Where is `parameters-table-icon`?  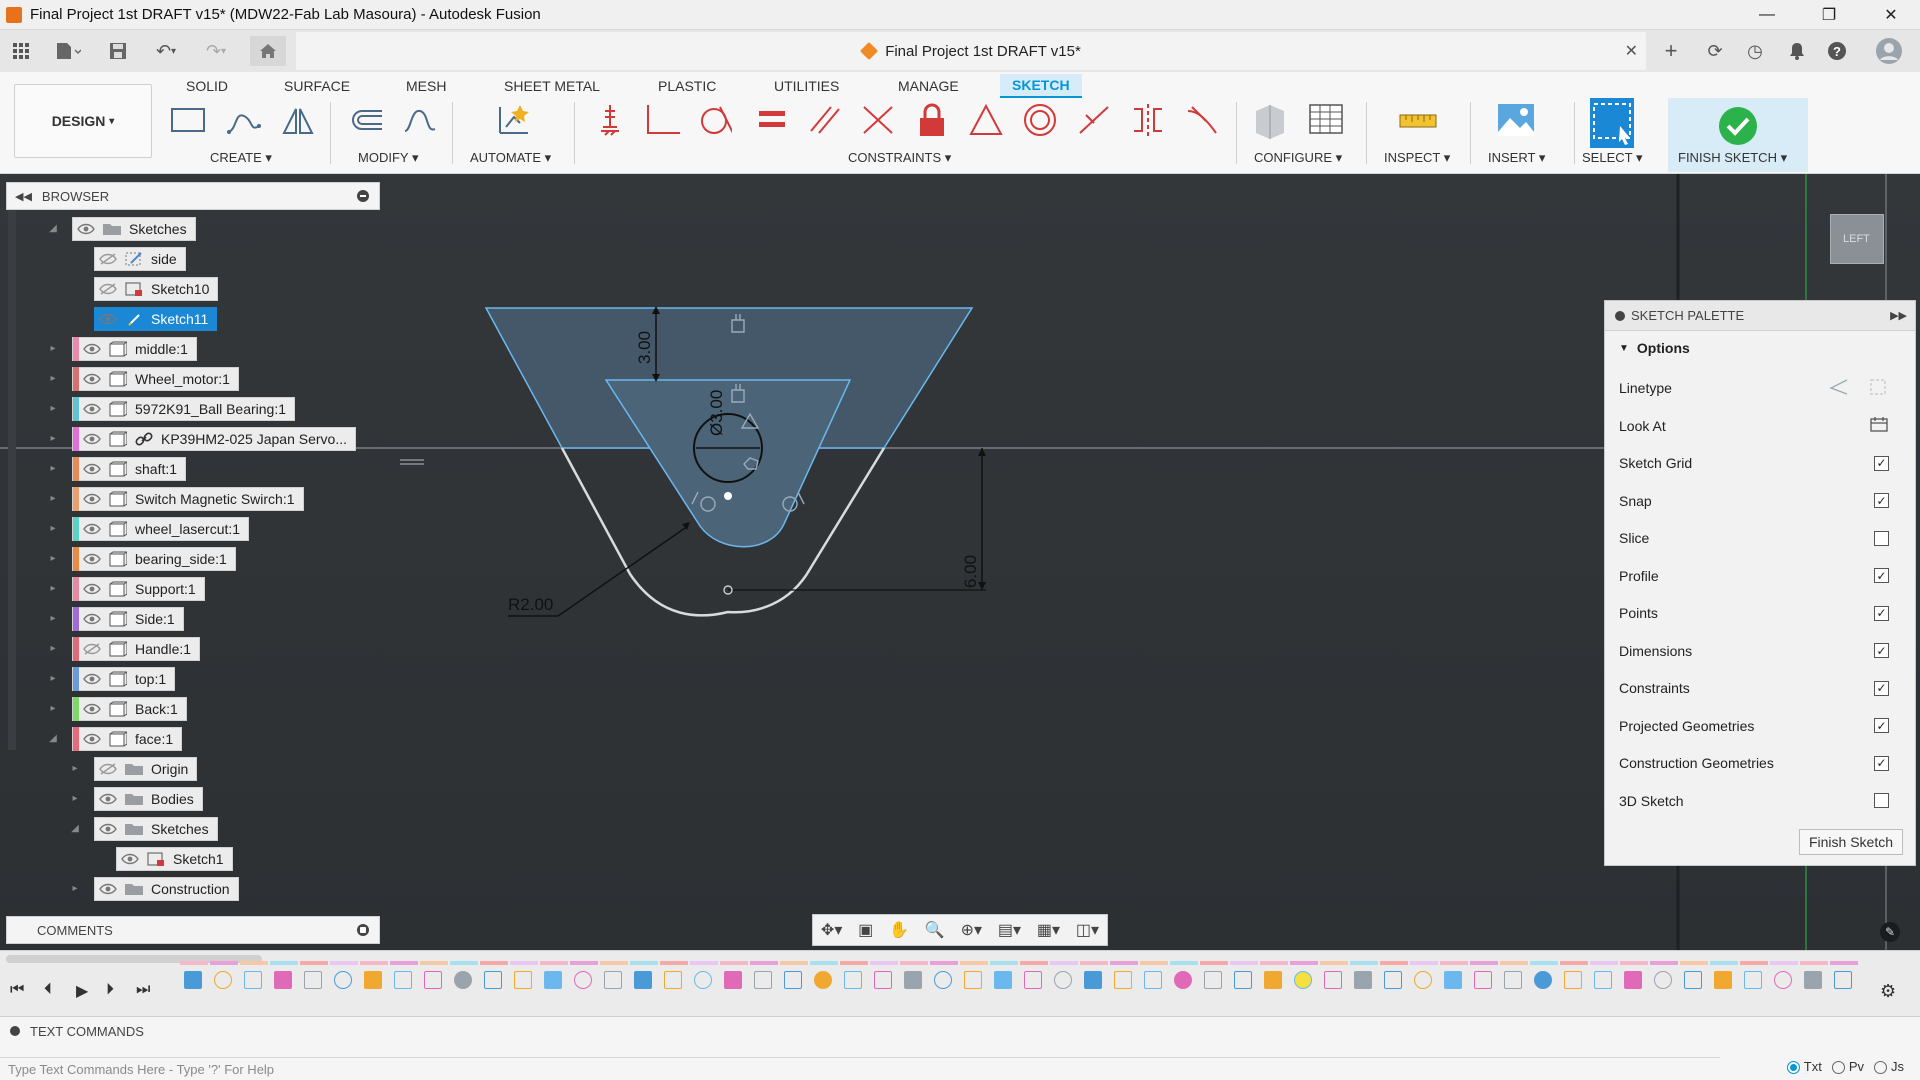
parameters-table-icon is located at coordinates (1328, 120).